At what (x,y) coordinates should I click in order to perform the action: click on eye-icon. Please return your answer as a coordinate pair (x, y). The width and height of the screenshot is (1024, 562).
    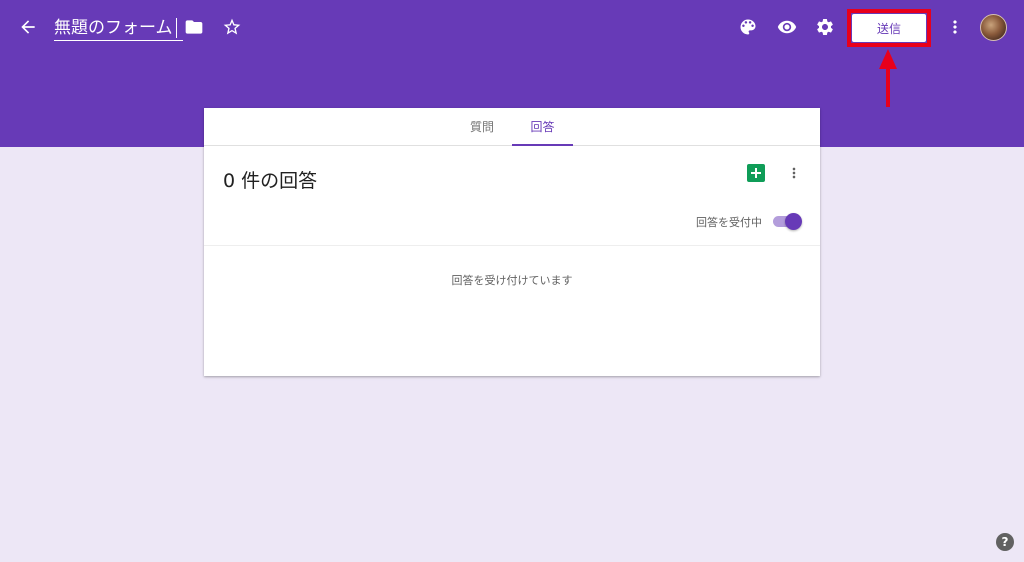
    Looking at the image, I should click on (787, 27).